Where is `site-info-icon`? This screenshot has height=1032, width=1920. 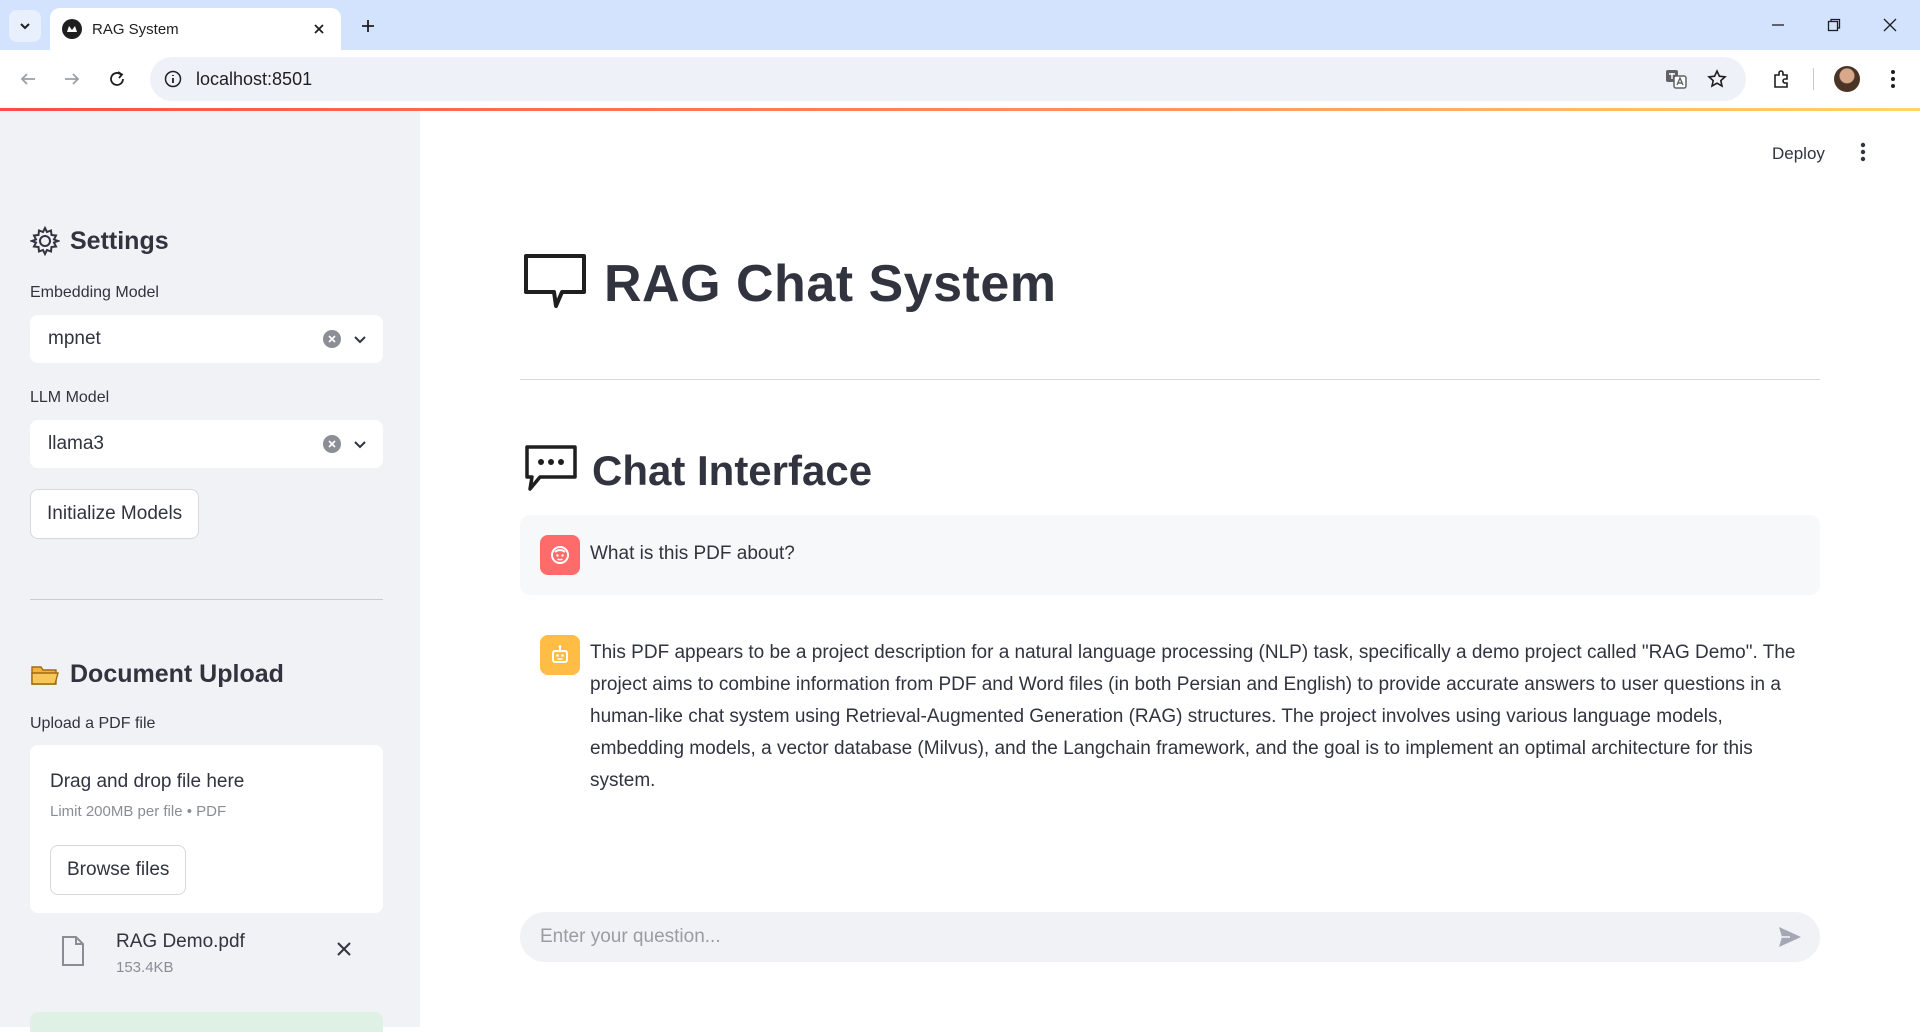 site-info-icon is located at coordinates (173, 79).